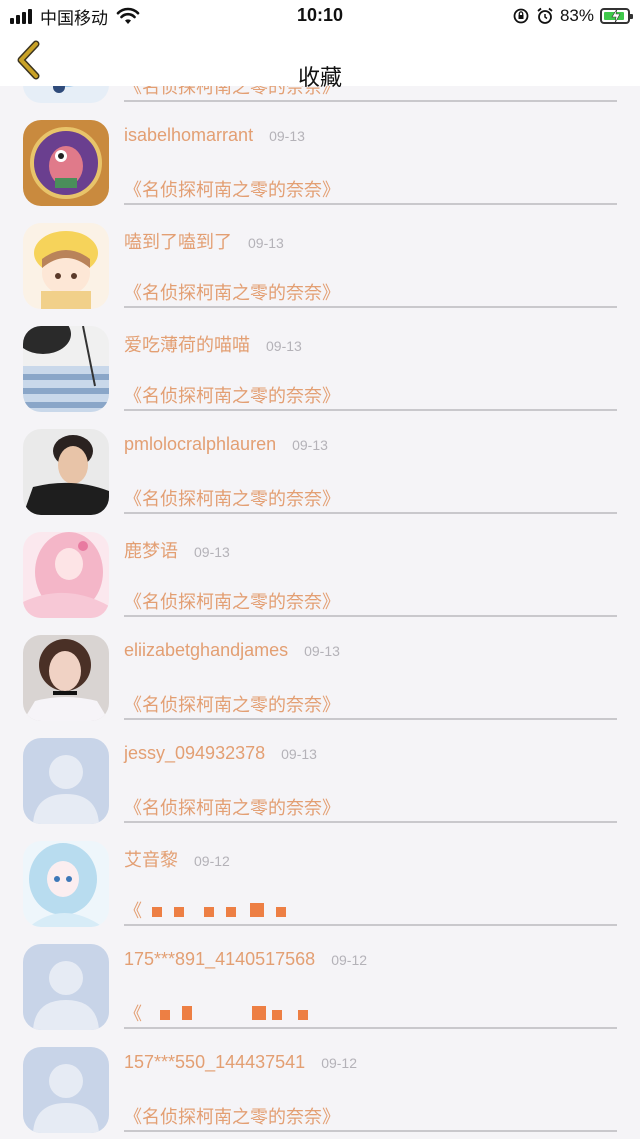 This screenshot has width=640, height=1139. Describe the element at coordinates (320, 772) in the screenshot. I see `list-item: jessy_094932378 09-13 《名侦探柯南之零的奈奈》` at that location.